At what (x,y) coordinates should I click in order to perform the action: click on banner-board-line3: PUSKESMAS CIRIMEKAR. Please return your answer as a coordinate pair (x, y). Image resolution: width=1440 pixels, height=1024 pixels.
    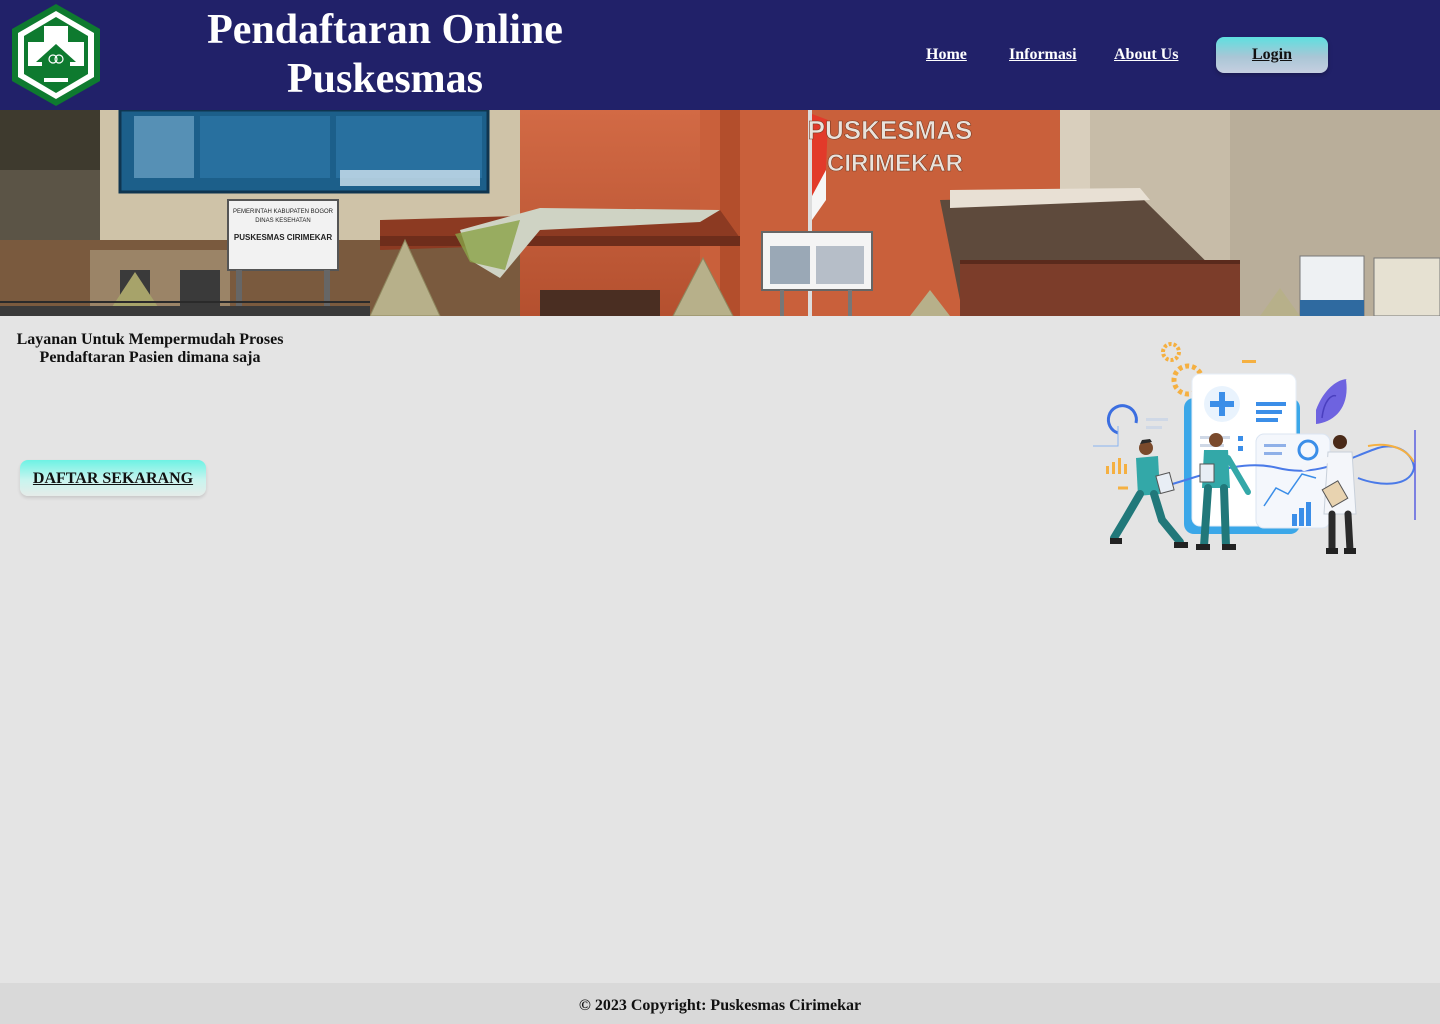
    Looking at the image, I should click on (283, 237).